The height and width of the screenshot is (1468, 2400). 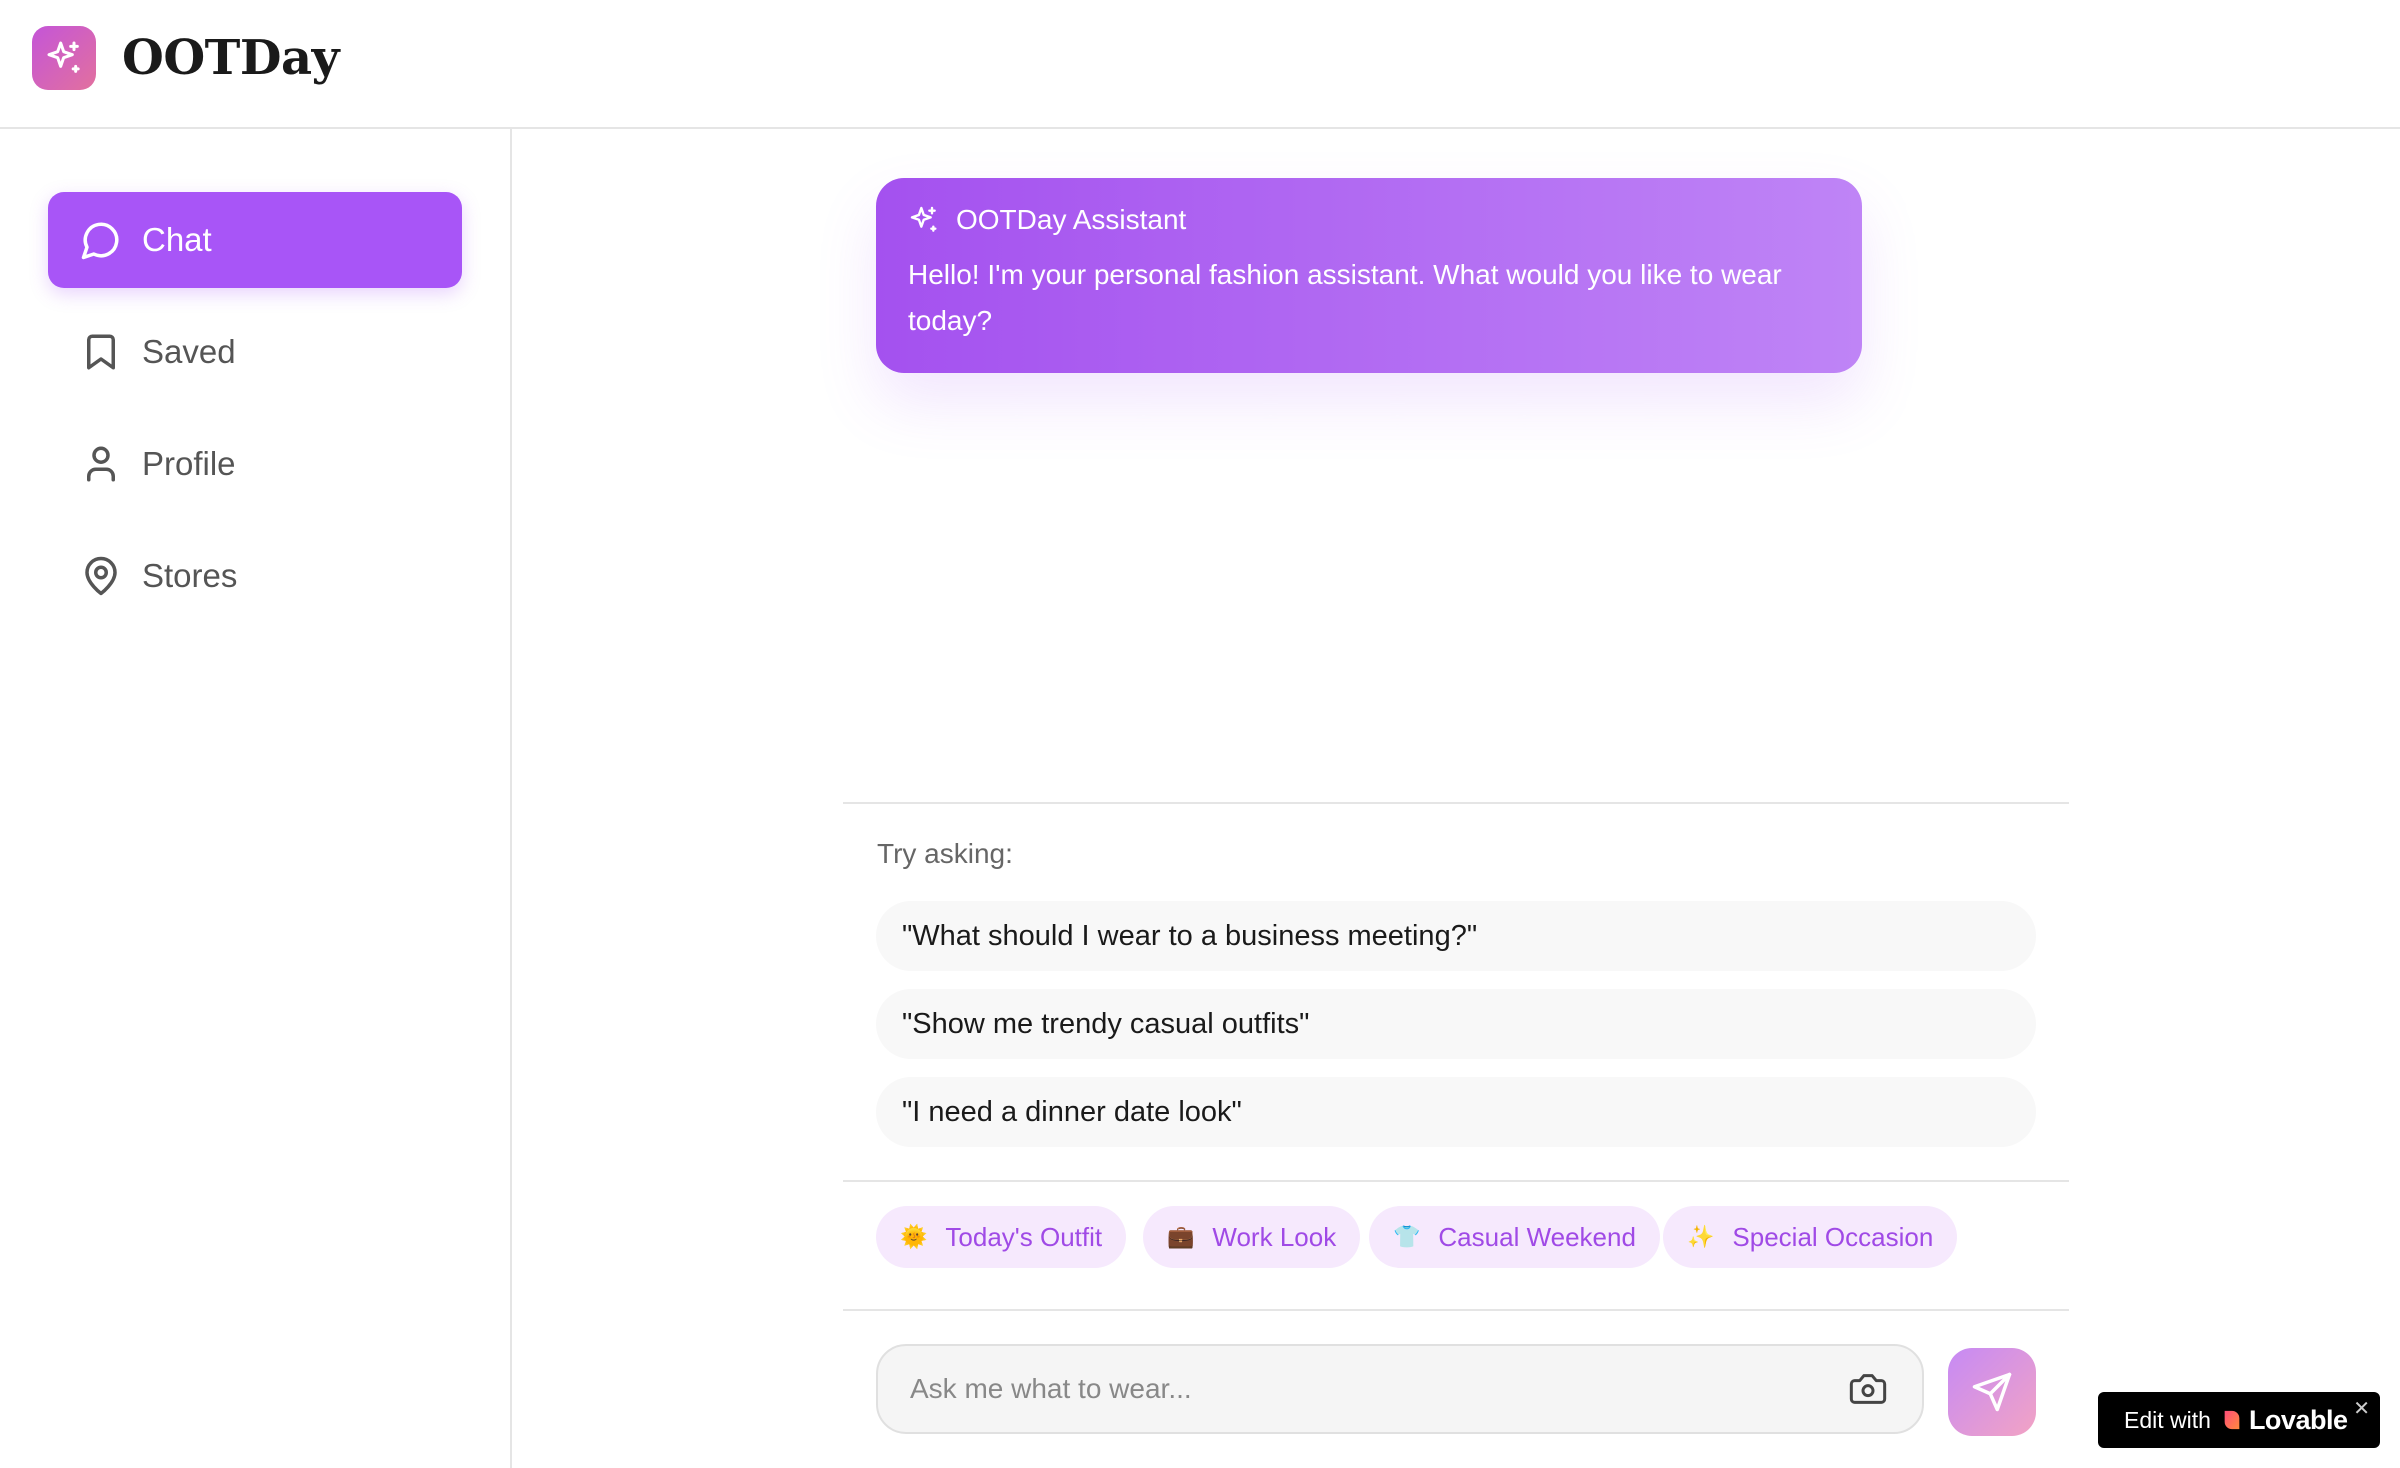 What do you see at coordinates (177, 239) in the screenshot?
I see `sidebar-item-label: Chat` at bounding box center [177, 239].